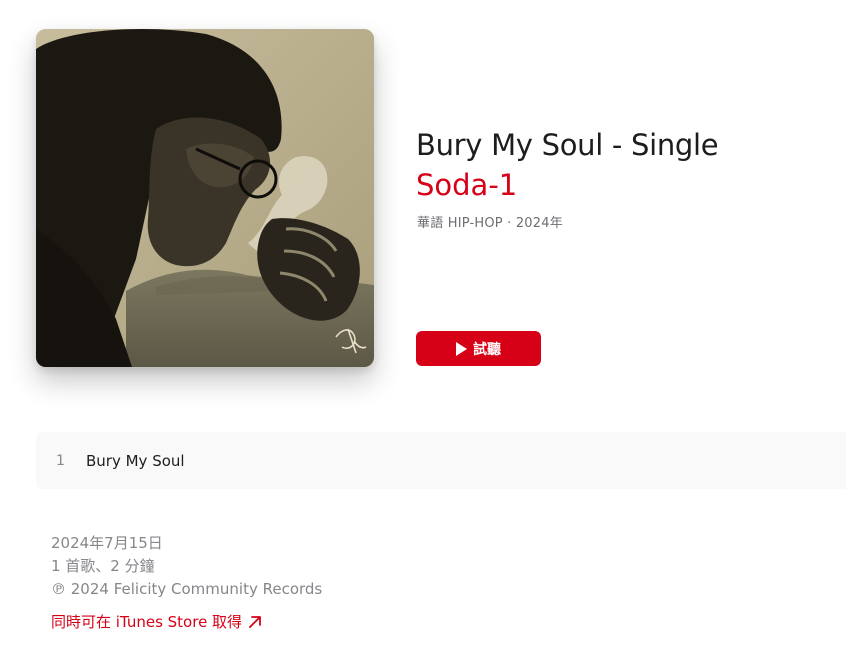 Image resolution: width=846 pixels, height=655 pixels. Describe the element at coordinates (487, 349) in the screenshot. I see `preview-label: 試聽` at that location.